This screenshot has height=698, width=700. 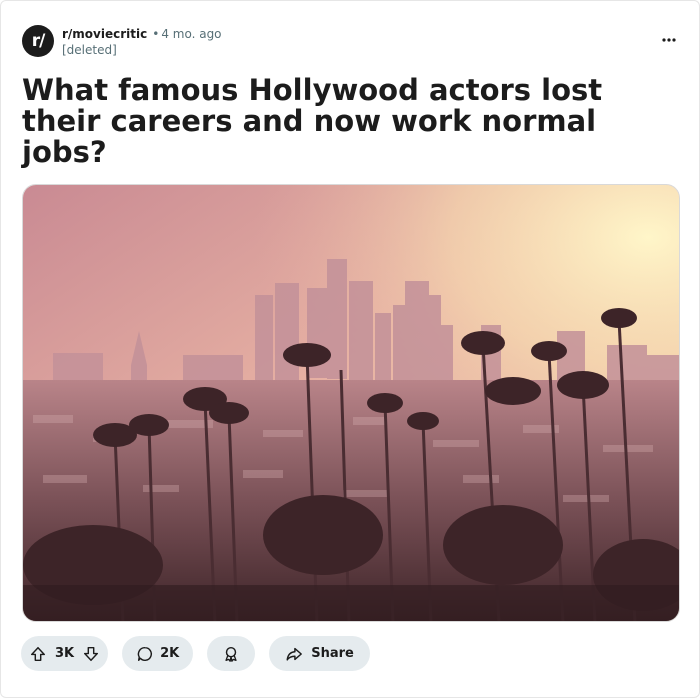 I want to click on ellipsis-icon, so click(x=669, y=40).